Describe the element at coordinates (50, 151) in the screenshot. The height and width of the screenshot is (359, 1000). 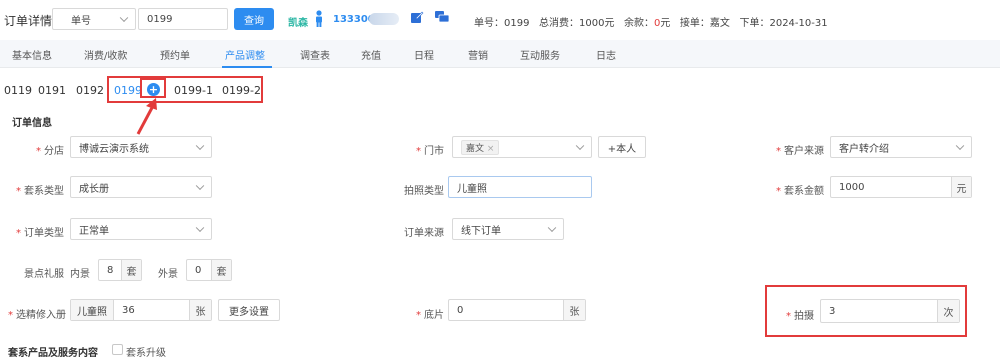
I see `branch-label: * 分店` at that location.